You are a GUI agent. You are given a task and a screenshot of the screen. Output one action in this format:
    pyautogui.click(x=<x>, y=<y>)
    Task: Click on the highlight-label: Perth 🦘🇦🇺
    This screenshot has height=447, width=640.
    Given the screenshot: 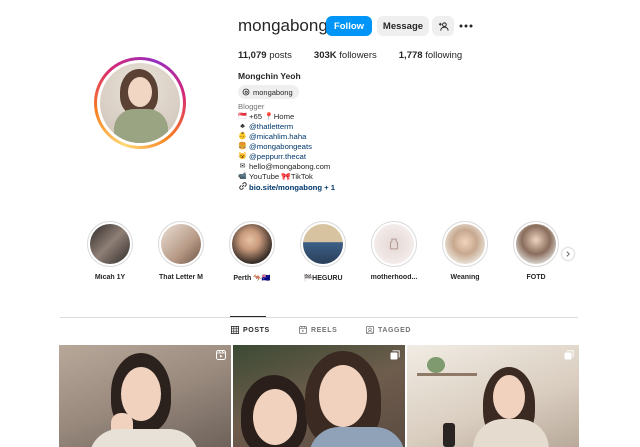 What is the action you would take?
    pyautogui.click(x=252, y=278)
    